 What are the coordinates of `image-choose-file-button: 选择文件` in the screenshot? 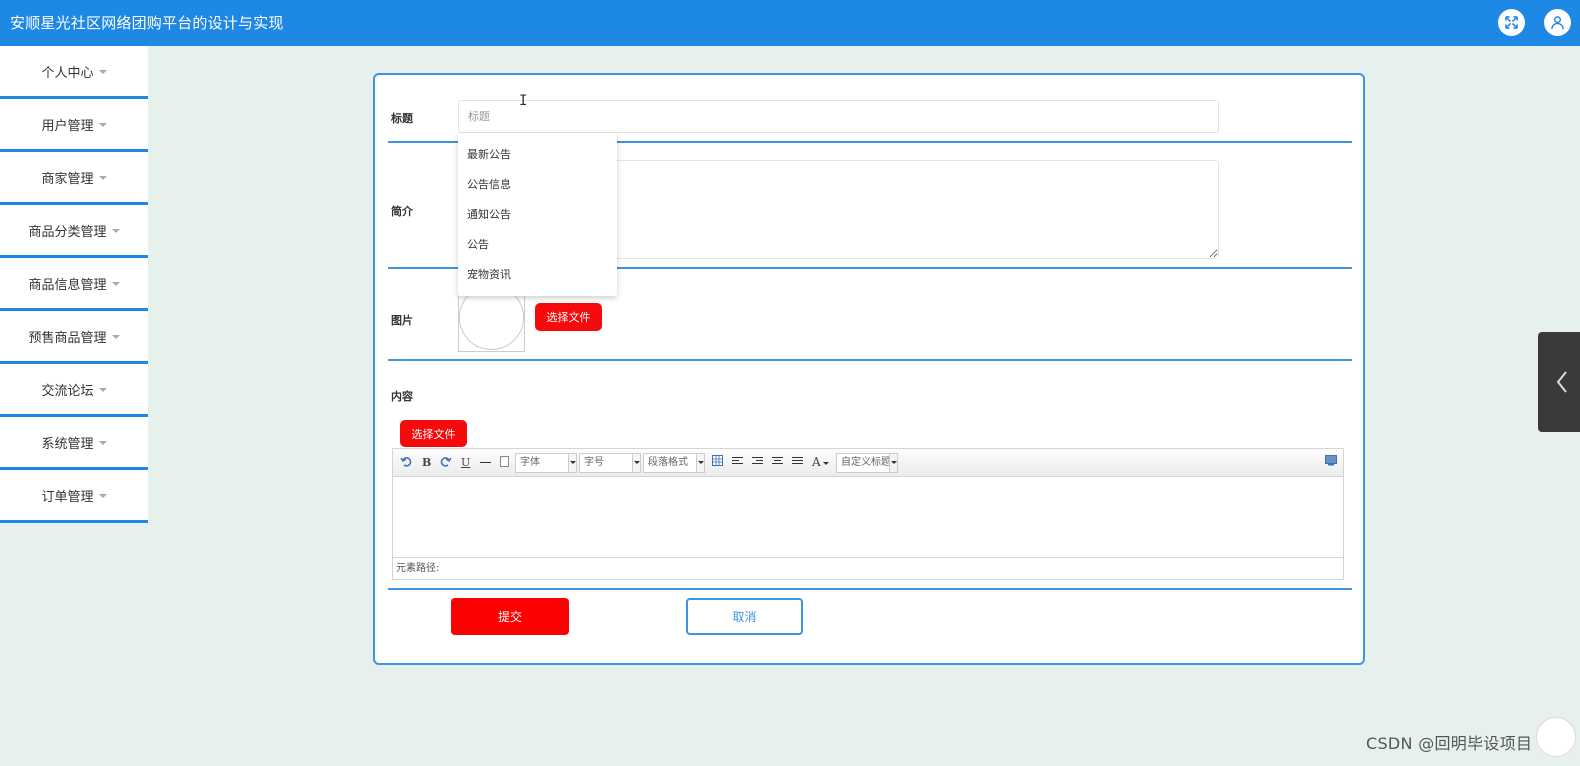 It's located at (568, 317).